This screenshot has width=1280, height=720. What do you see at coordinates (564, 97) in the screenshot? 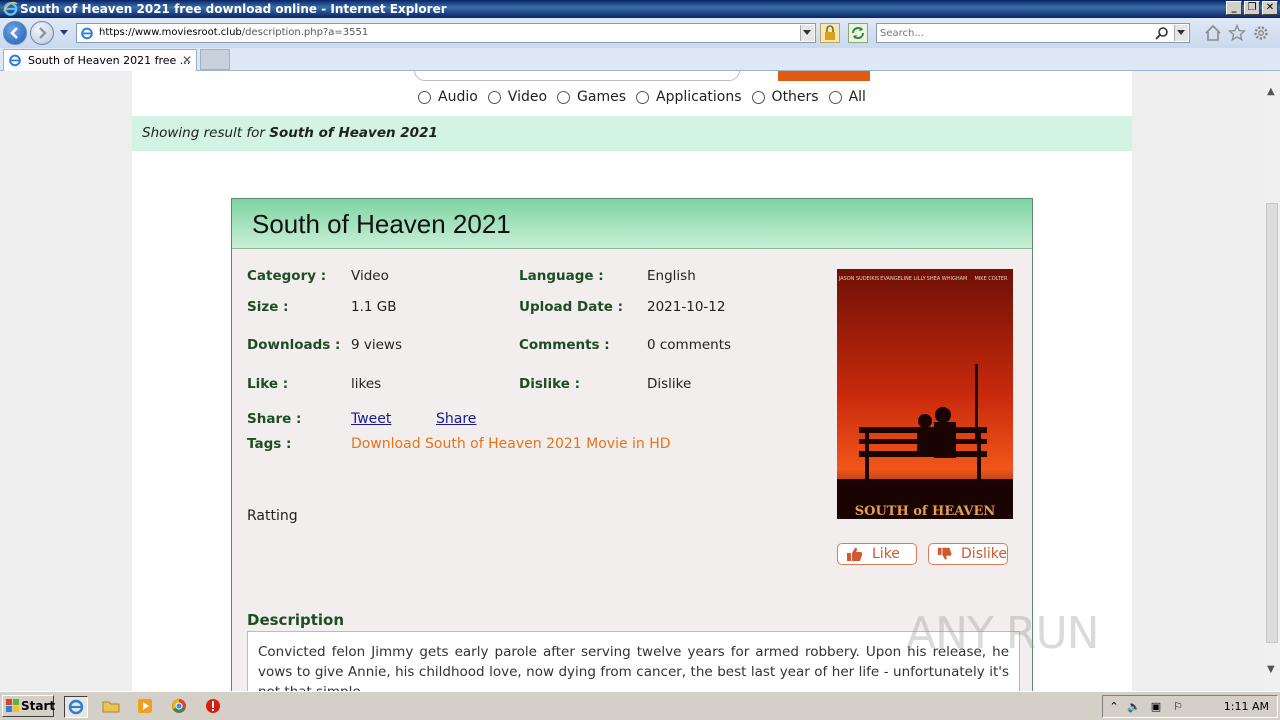
I see `radio-games` at bounding box center [564, 97].